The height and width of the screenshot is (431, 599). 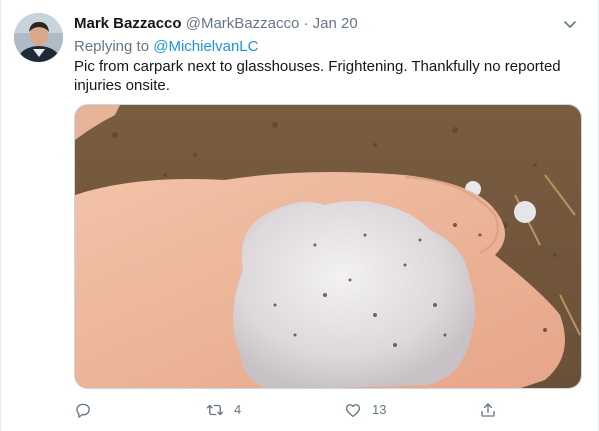 I want to click on reply-handle-link: @MichielvanLC, so click(x=205, y=46).